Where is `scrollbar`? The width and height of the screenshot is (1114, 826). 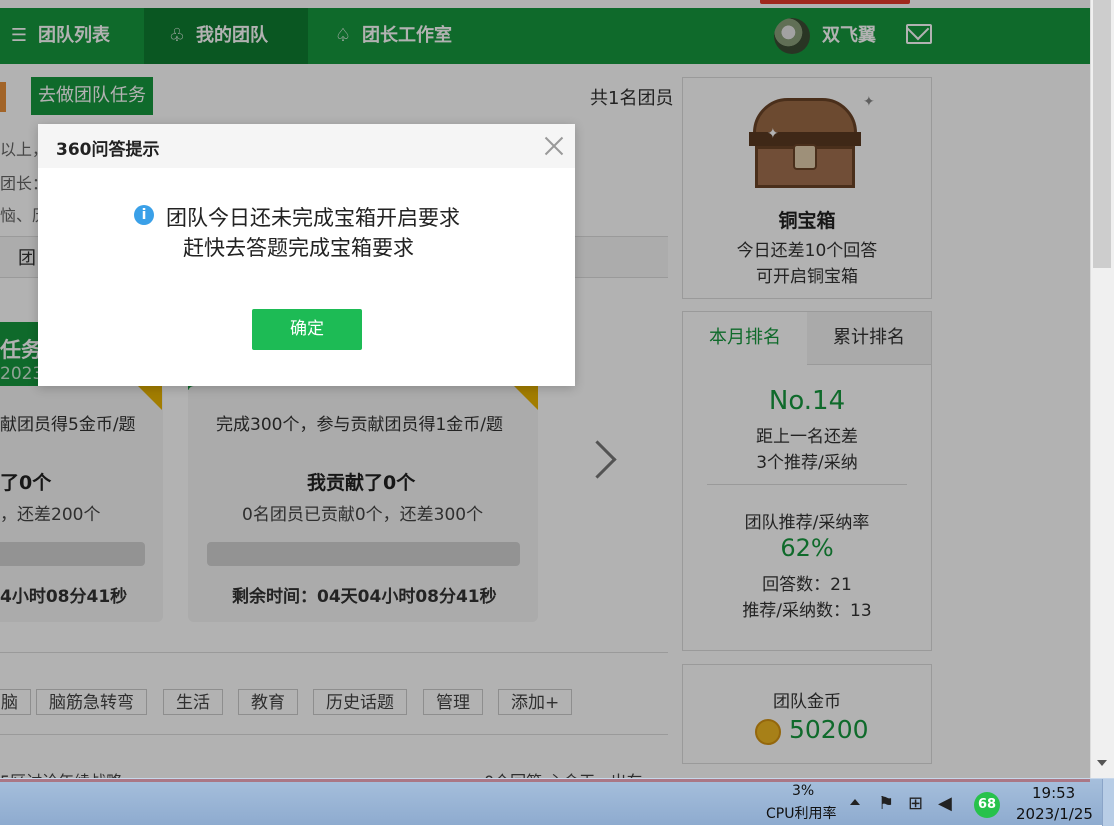 scrollbar is located at coordinates (1102, 389).